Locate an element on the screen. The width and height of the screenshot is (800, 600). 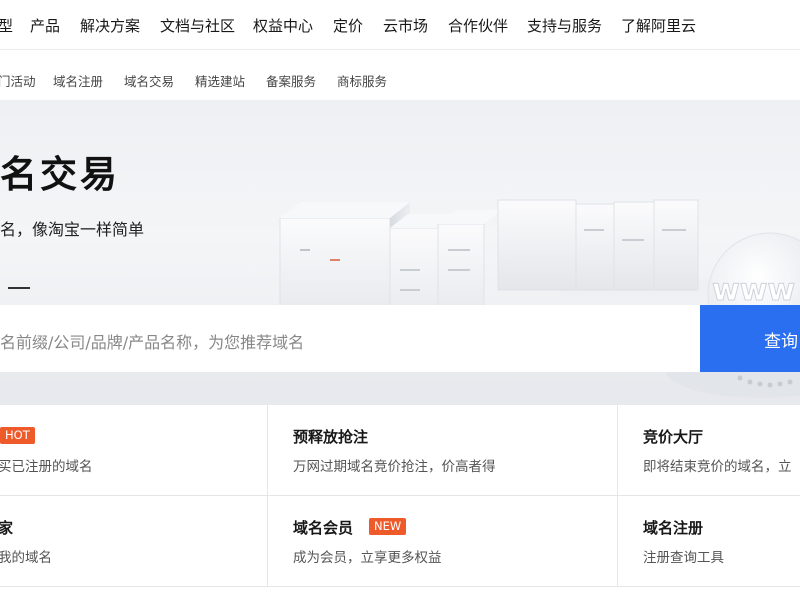
svg-text: www is located at coordinates (753, 290).